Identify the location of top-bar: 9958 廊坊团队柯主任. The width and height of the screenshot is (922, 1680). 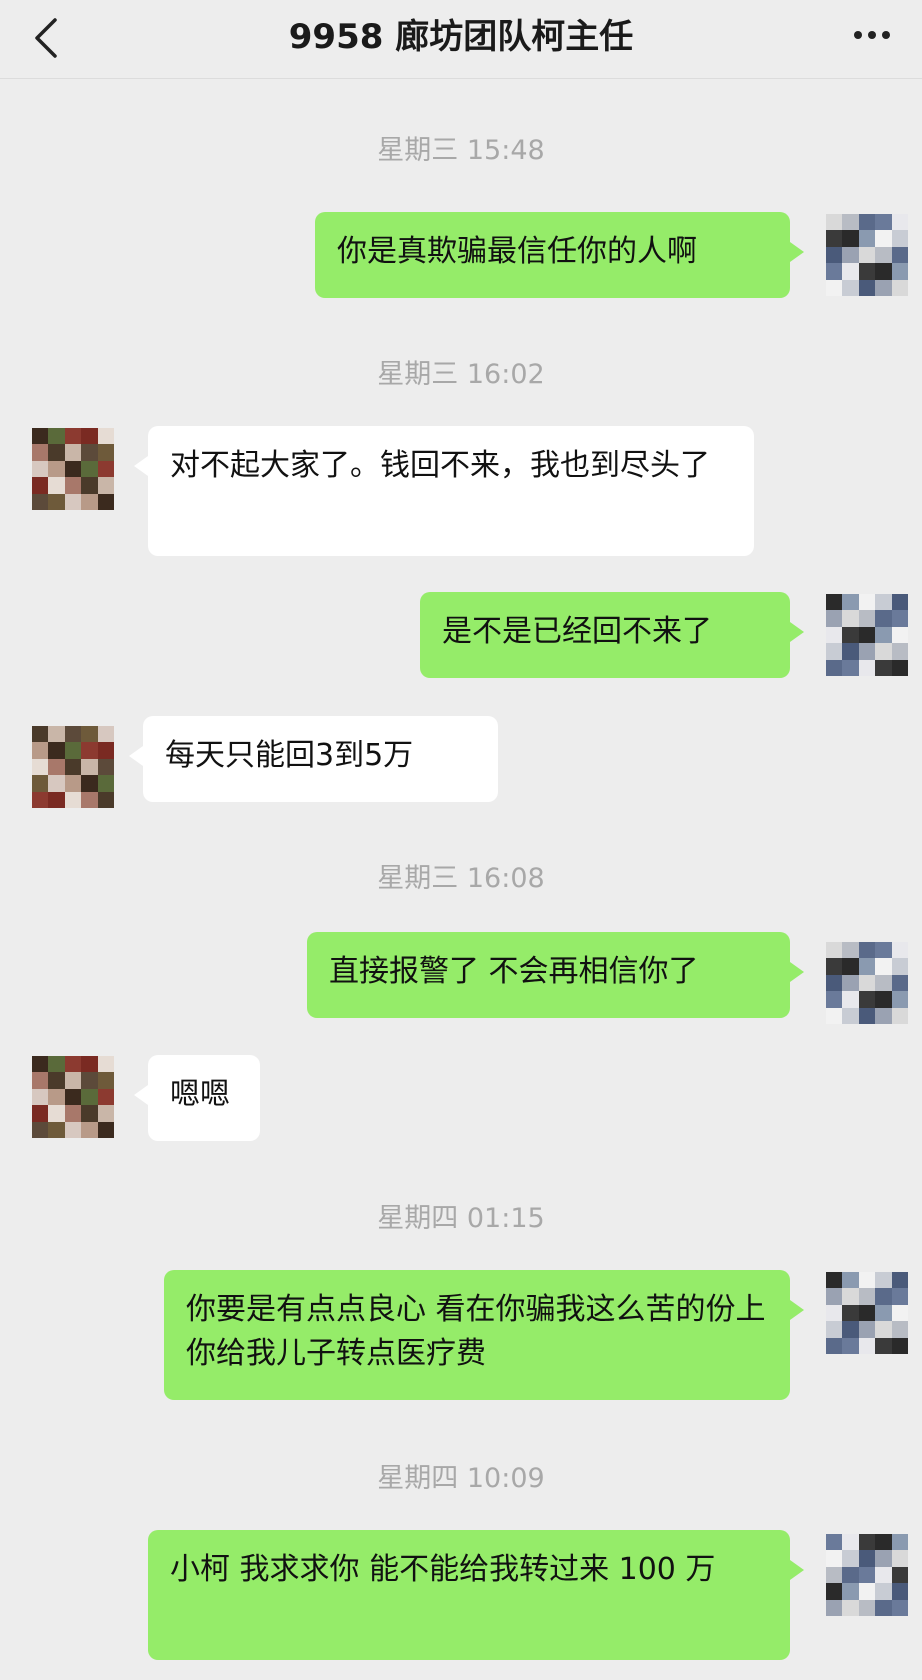
(461, 39).